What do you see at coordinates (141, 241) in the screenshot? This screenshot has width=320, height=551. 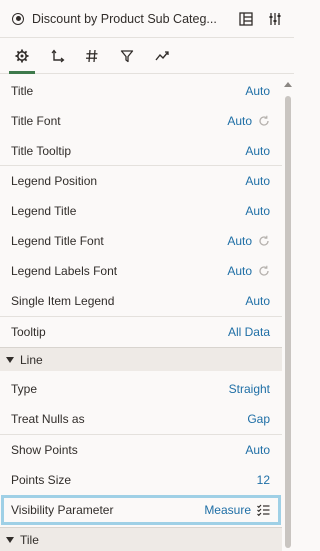 I see `property-row-legend-title-font: Legend Title Font Auto` at bounding box center [141, 241].